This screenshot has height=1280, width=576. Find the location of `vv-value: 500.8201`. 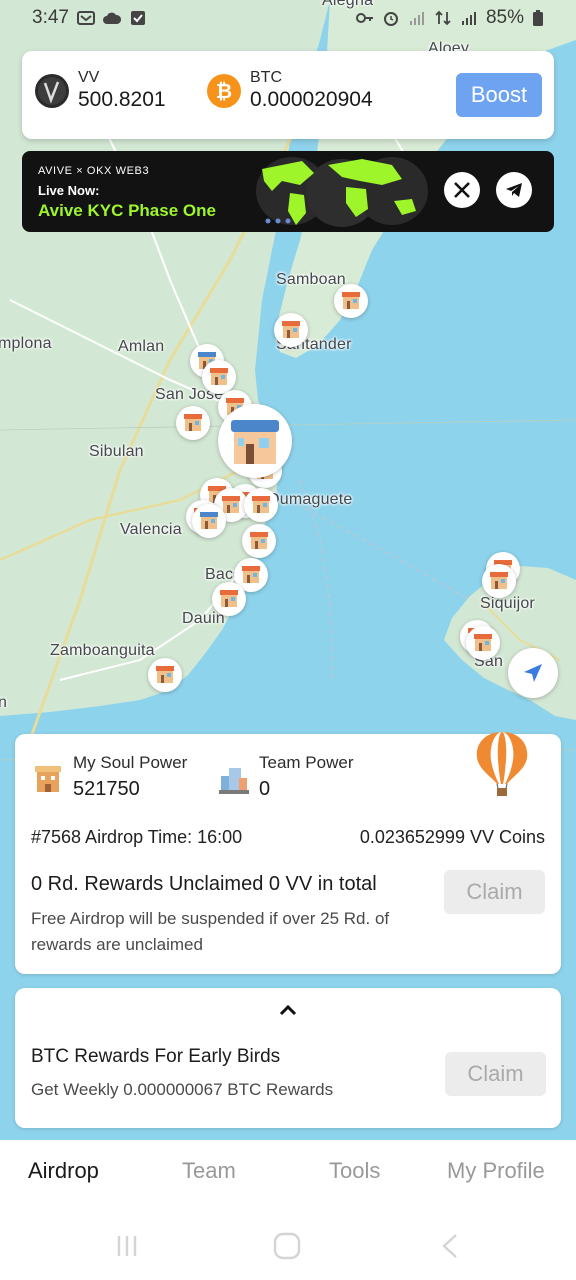

vv-value: 500.8201 is located at coordinates (122, 99).